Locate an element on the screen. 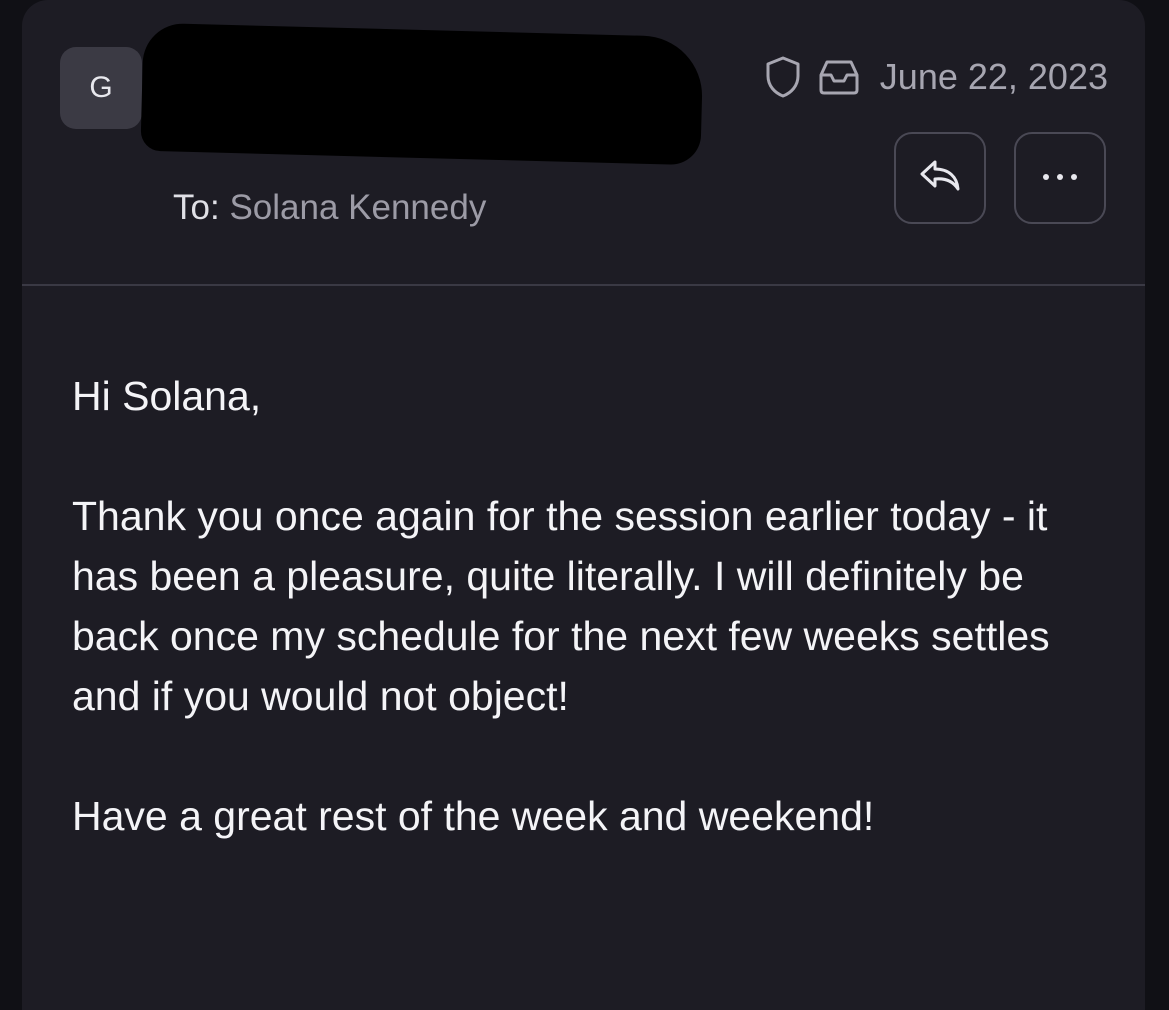 This screenshot has height=1010, width=1169. avatar-initial: G is located at coordinates (101, 87).